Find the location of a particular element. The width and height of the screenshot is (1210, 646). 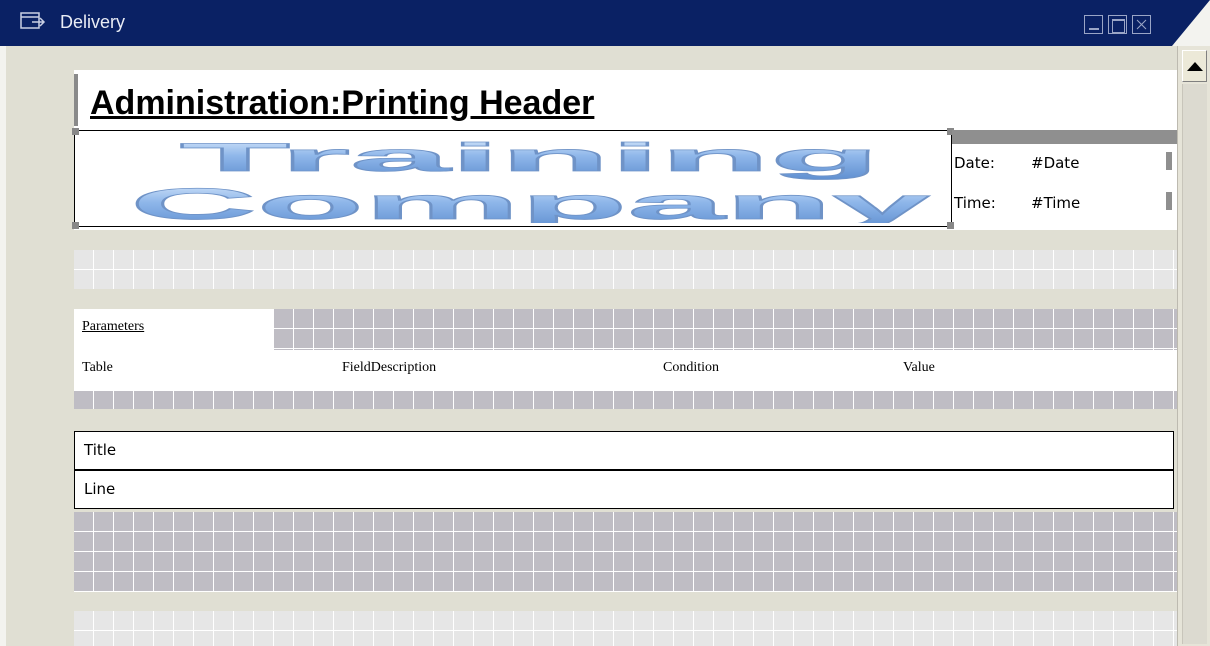

footer-area is located at coordinates (625, 628).